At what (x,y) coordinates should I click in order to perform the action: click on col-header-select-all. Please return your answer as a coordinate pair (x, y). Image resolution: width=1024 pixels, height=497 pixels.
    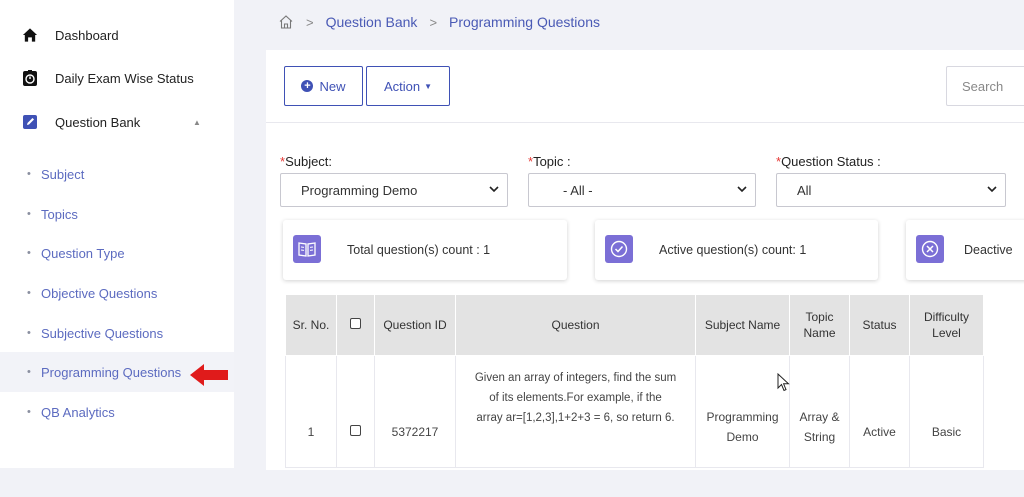
    Looking at the image, I should click on (355, 325).